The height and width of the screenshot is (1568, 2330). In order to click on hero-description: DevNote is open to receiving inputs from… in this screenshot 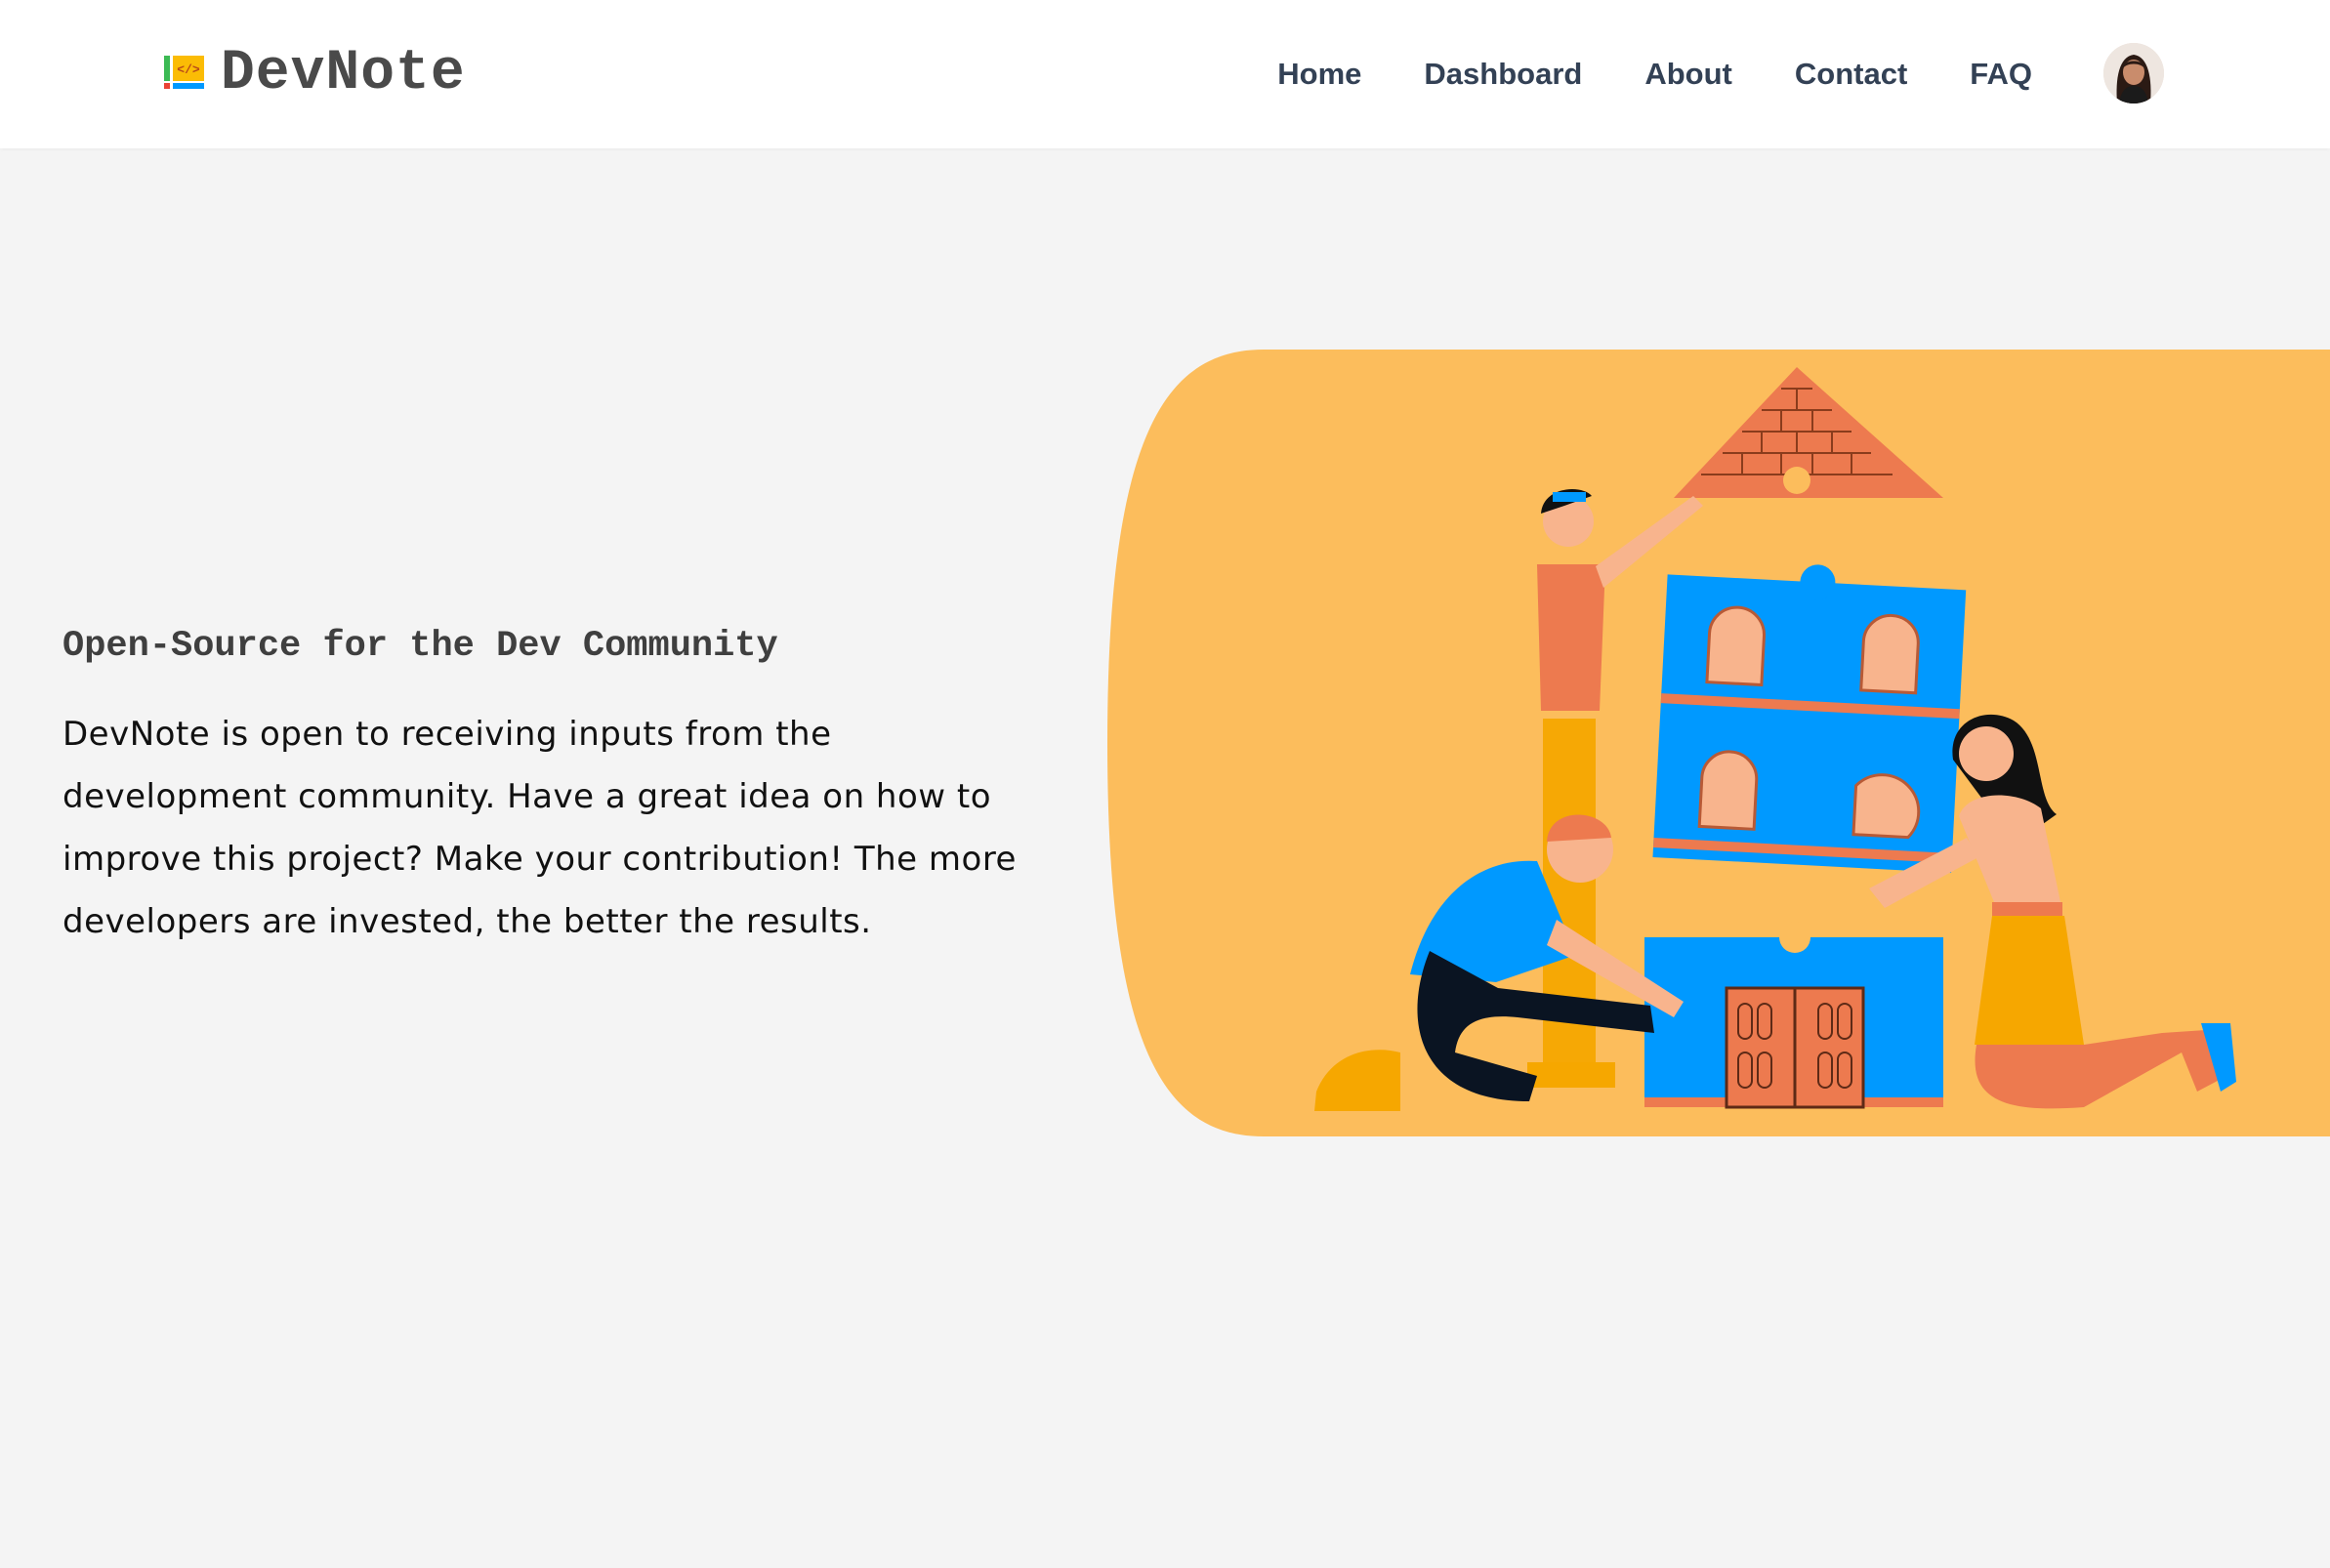, I will do `click(539, 828)`.